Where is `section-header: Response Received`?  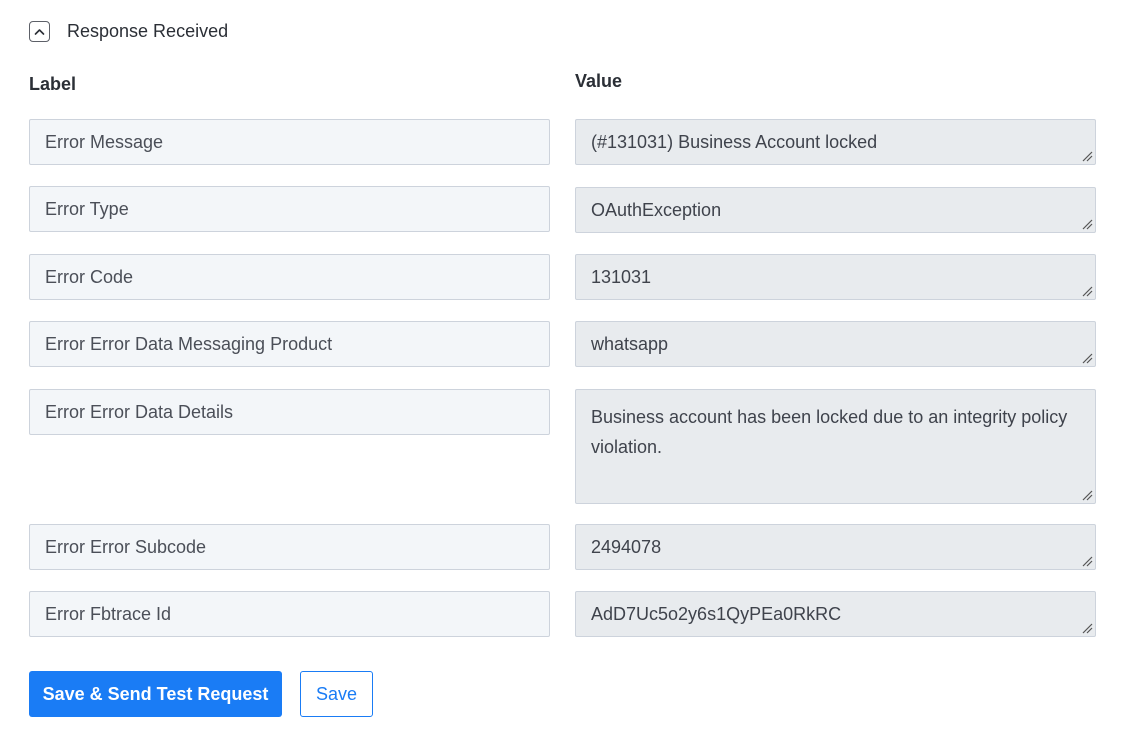
section-header: Response Received is located at coordinates (128, 31).